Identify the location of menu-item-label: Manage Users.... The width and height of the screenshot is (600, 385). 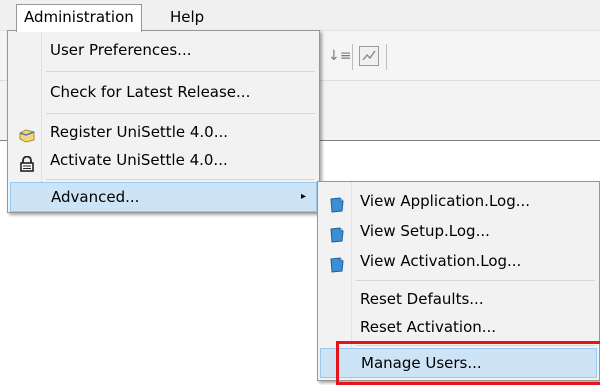
(421, 363).